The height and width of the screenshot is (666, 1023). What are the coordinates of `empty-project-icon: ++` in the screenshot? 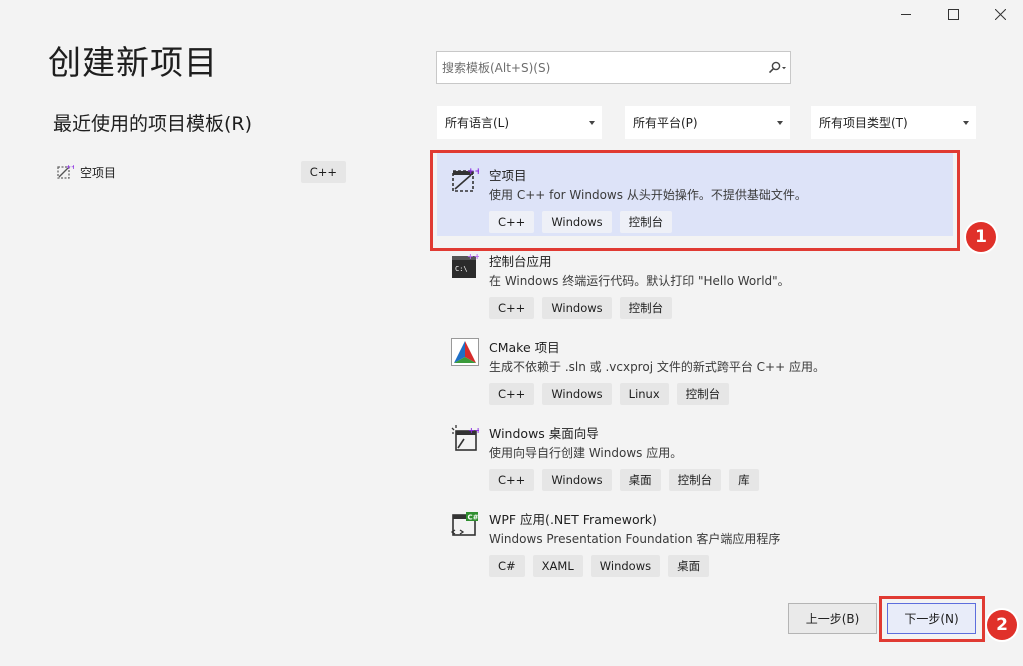 It's located at (65, 171).